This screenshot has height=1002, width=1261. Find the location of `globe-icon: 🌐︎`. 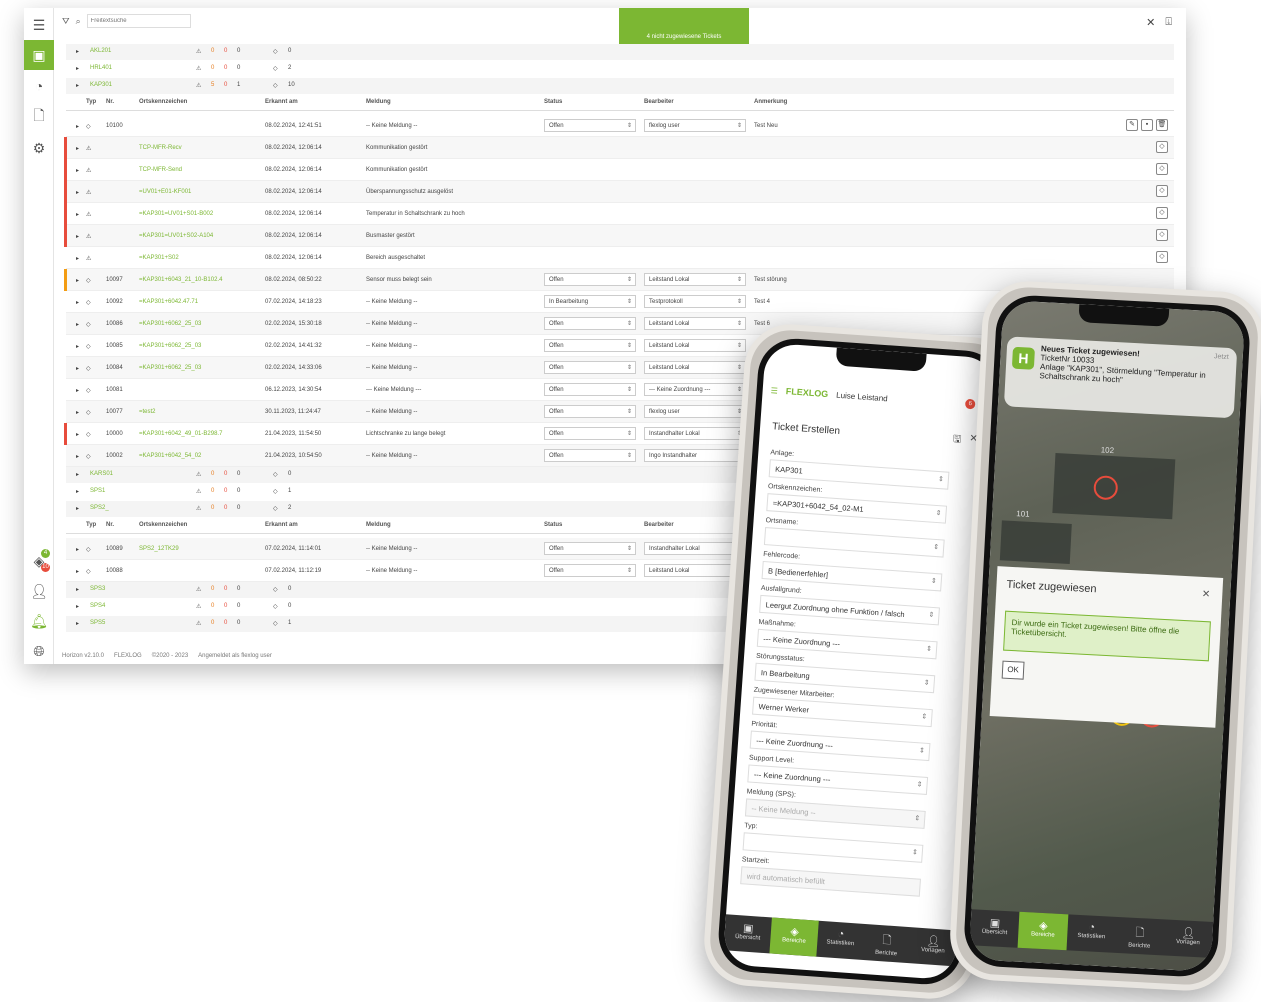

globe-icon: 🌐︎ is located at coordinates (39, 650).